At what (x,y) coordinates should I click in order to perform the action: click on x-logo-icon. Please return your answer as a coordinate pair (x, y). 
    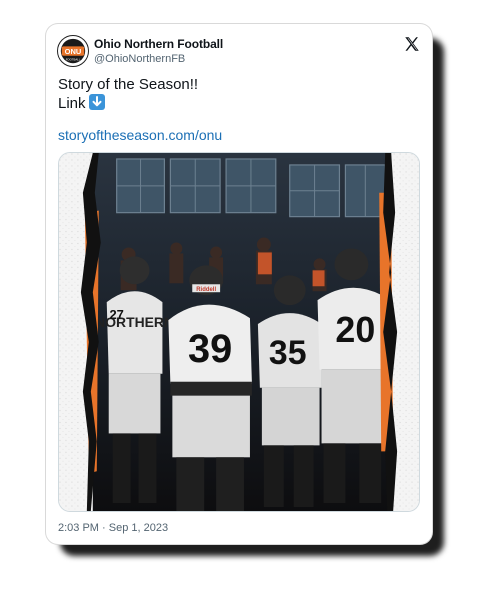
    Looking at the image, I should click on (412, 44).